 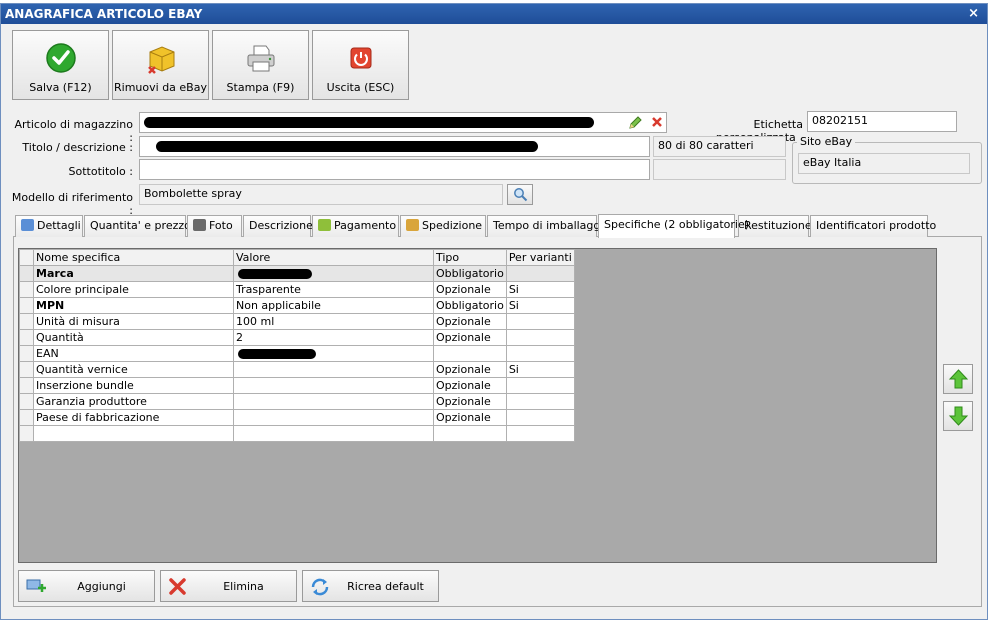 What do you see at coordinates (333, 321) in the screenshot?
I see `cell-value: 100 ml` at bounding box center [333, 321].